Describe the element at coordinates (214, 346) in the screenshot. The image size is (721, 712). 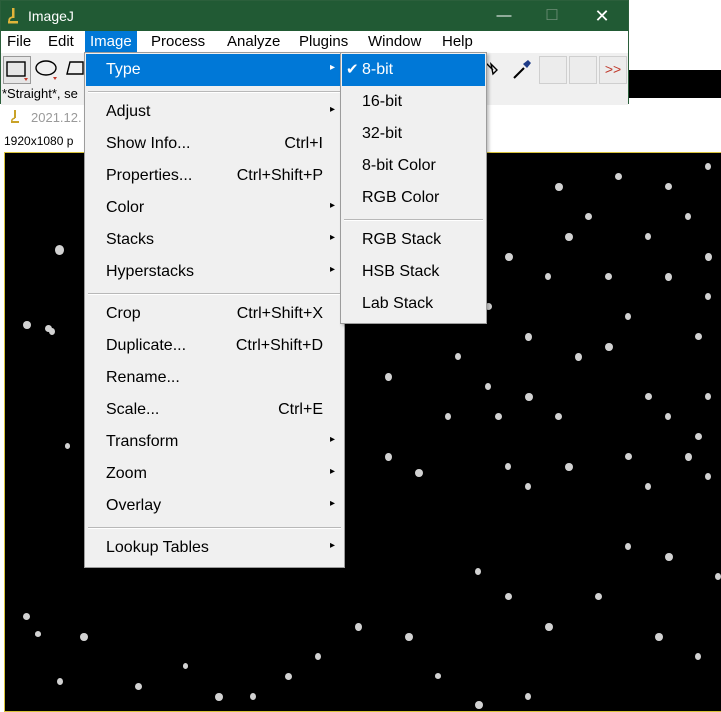
I see `menu-item-duplicate: Duplicate... Ctrl+Shift+D` at that location.